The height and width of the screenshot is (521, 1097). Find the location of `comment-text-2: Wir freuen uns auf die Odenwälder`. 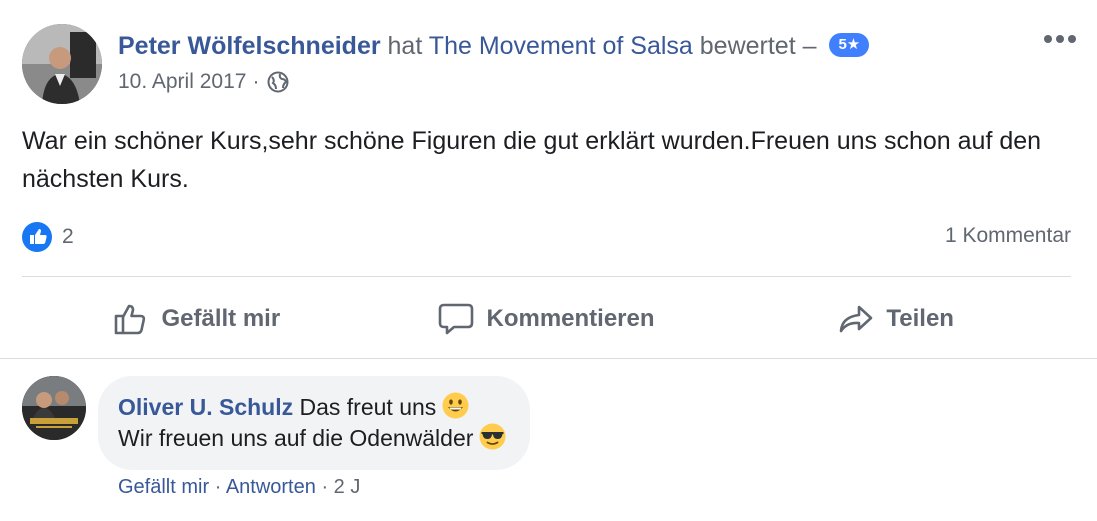

comment-text-2: Wir freuen uns auf die Odenwälder is located at coordinates (296, 438).